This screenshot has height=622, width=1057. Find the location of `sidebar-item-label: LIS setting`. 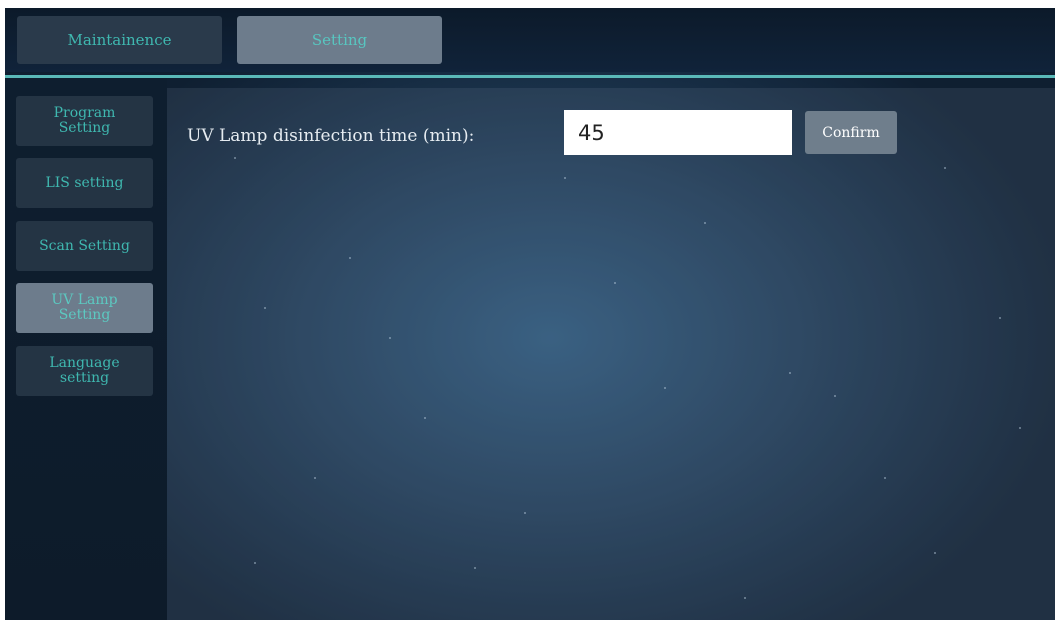

sidebar-item-label: LIS setting is located at coordinates (84, 182).